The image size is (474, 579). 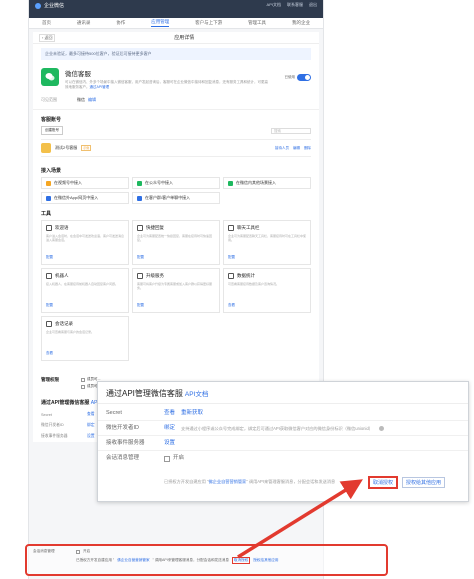 I want to click on enable-toggle, so click(x=304, y=77).